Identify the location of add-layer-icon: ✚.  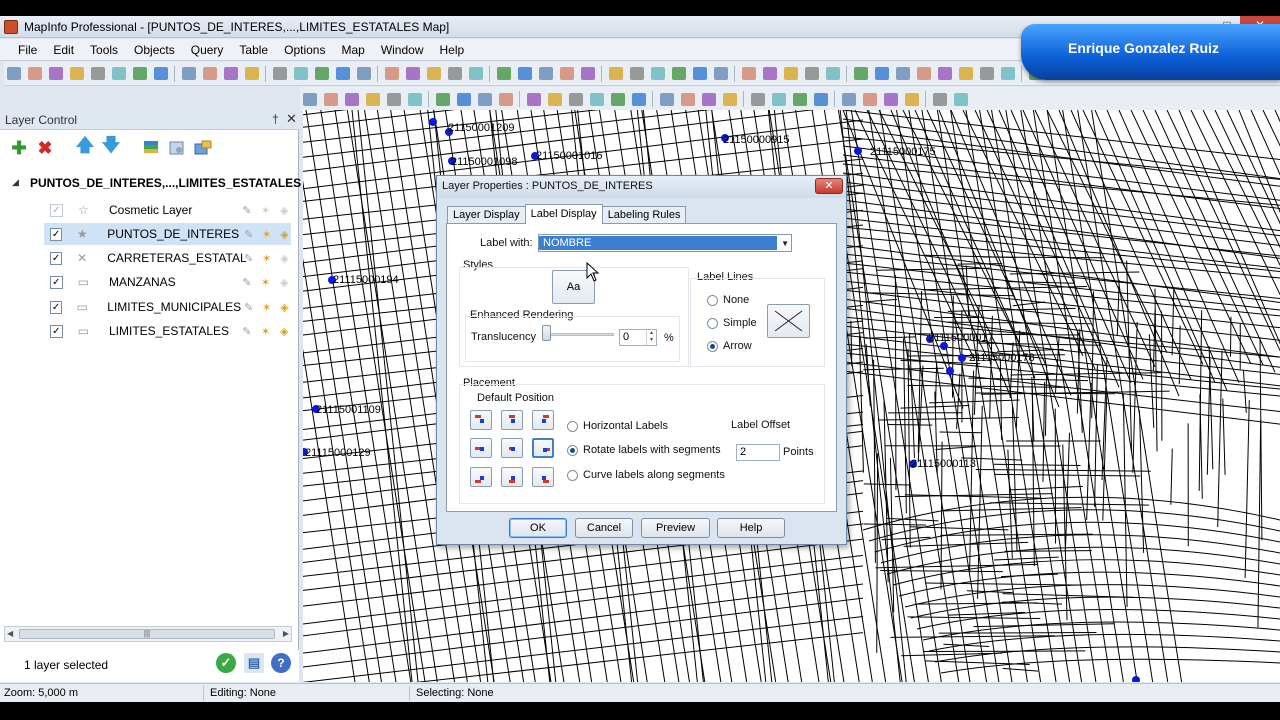
(19, 148).